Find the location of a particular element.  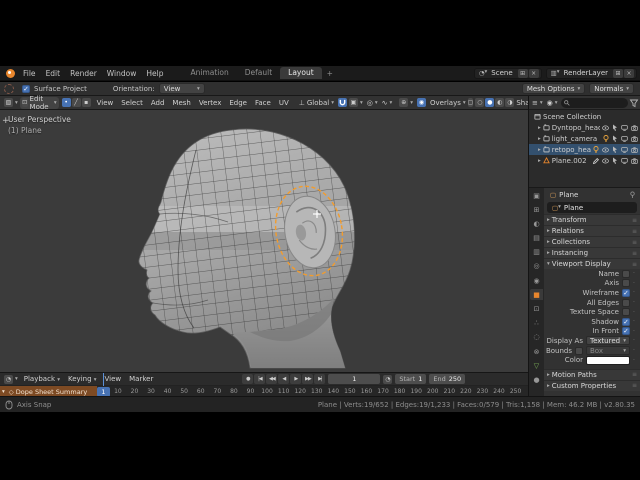

prev-keyframe-button: ◀◀ is located at coordinates (272, 379).